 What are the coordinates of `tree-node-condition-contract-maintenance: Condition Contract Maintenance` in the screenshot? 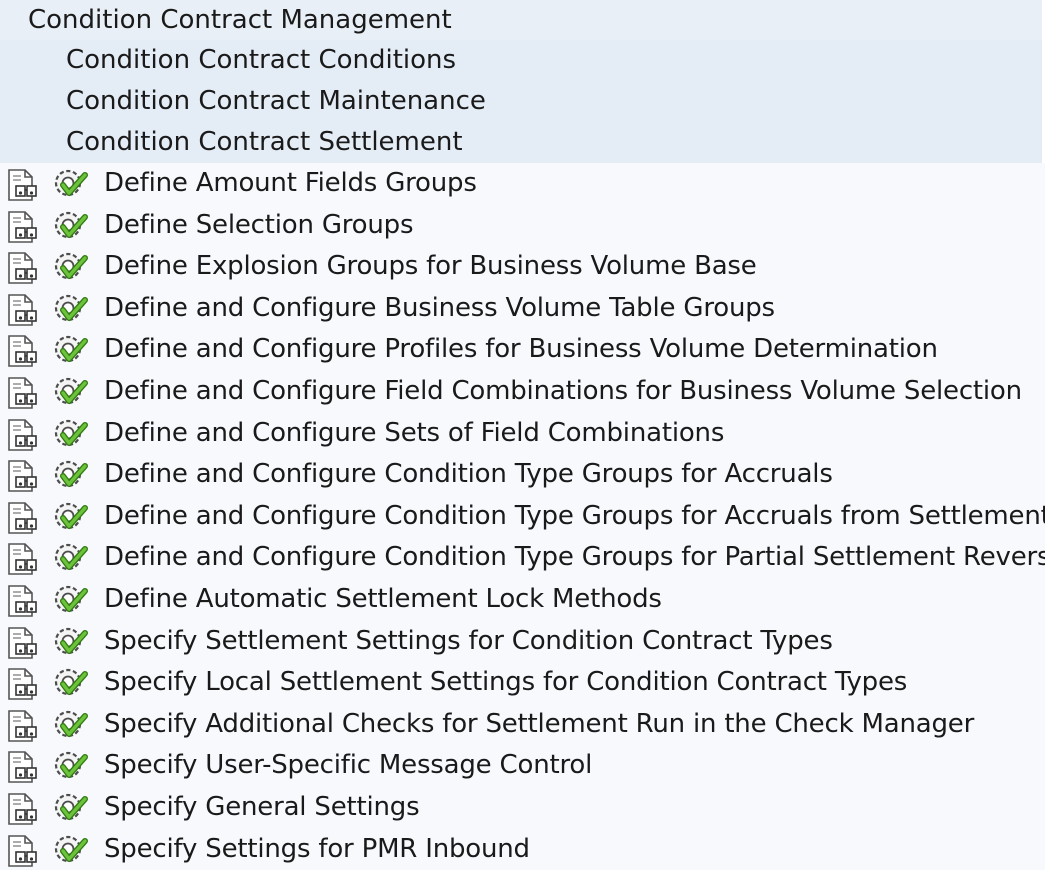 It's located at (521, 102).